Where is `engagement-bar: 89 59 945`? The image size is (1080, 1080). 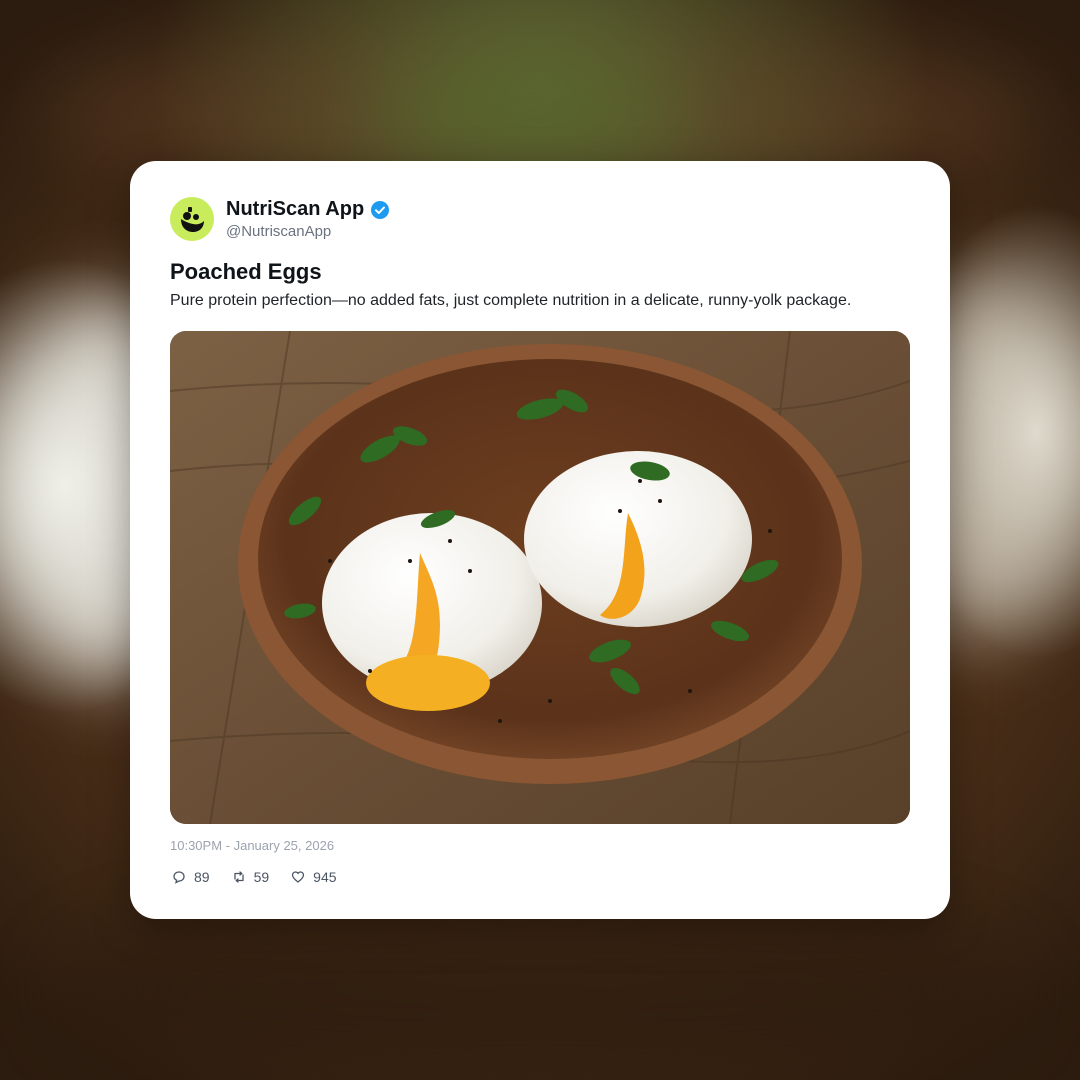
engagement-bar: 89 59 945 is located at coordinates (265, 877).